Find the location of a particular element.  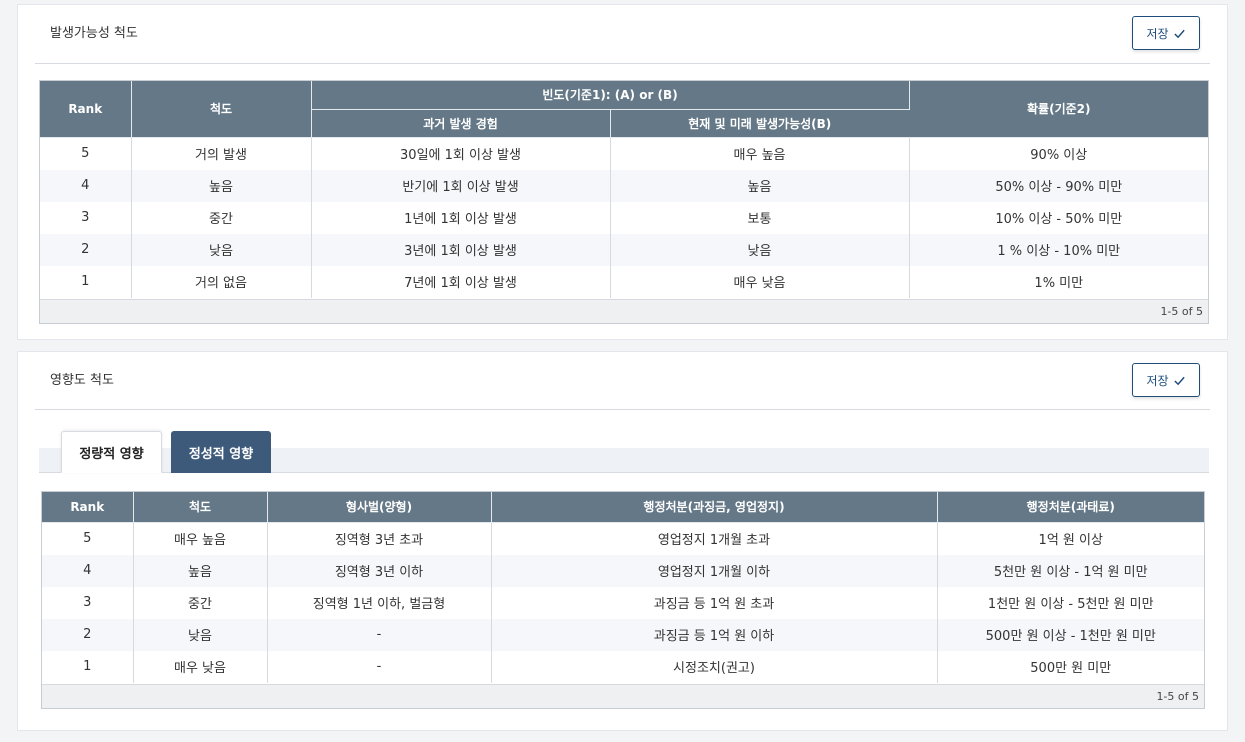

cell-probability: 1% 미만 is located at coordinates (1059, 281).